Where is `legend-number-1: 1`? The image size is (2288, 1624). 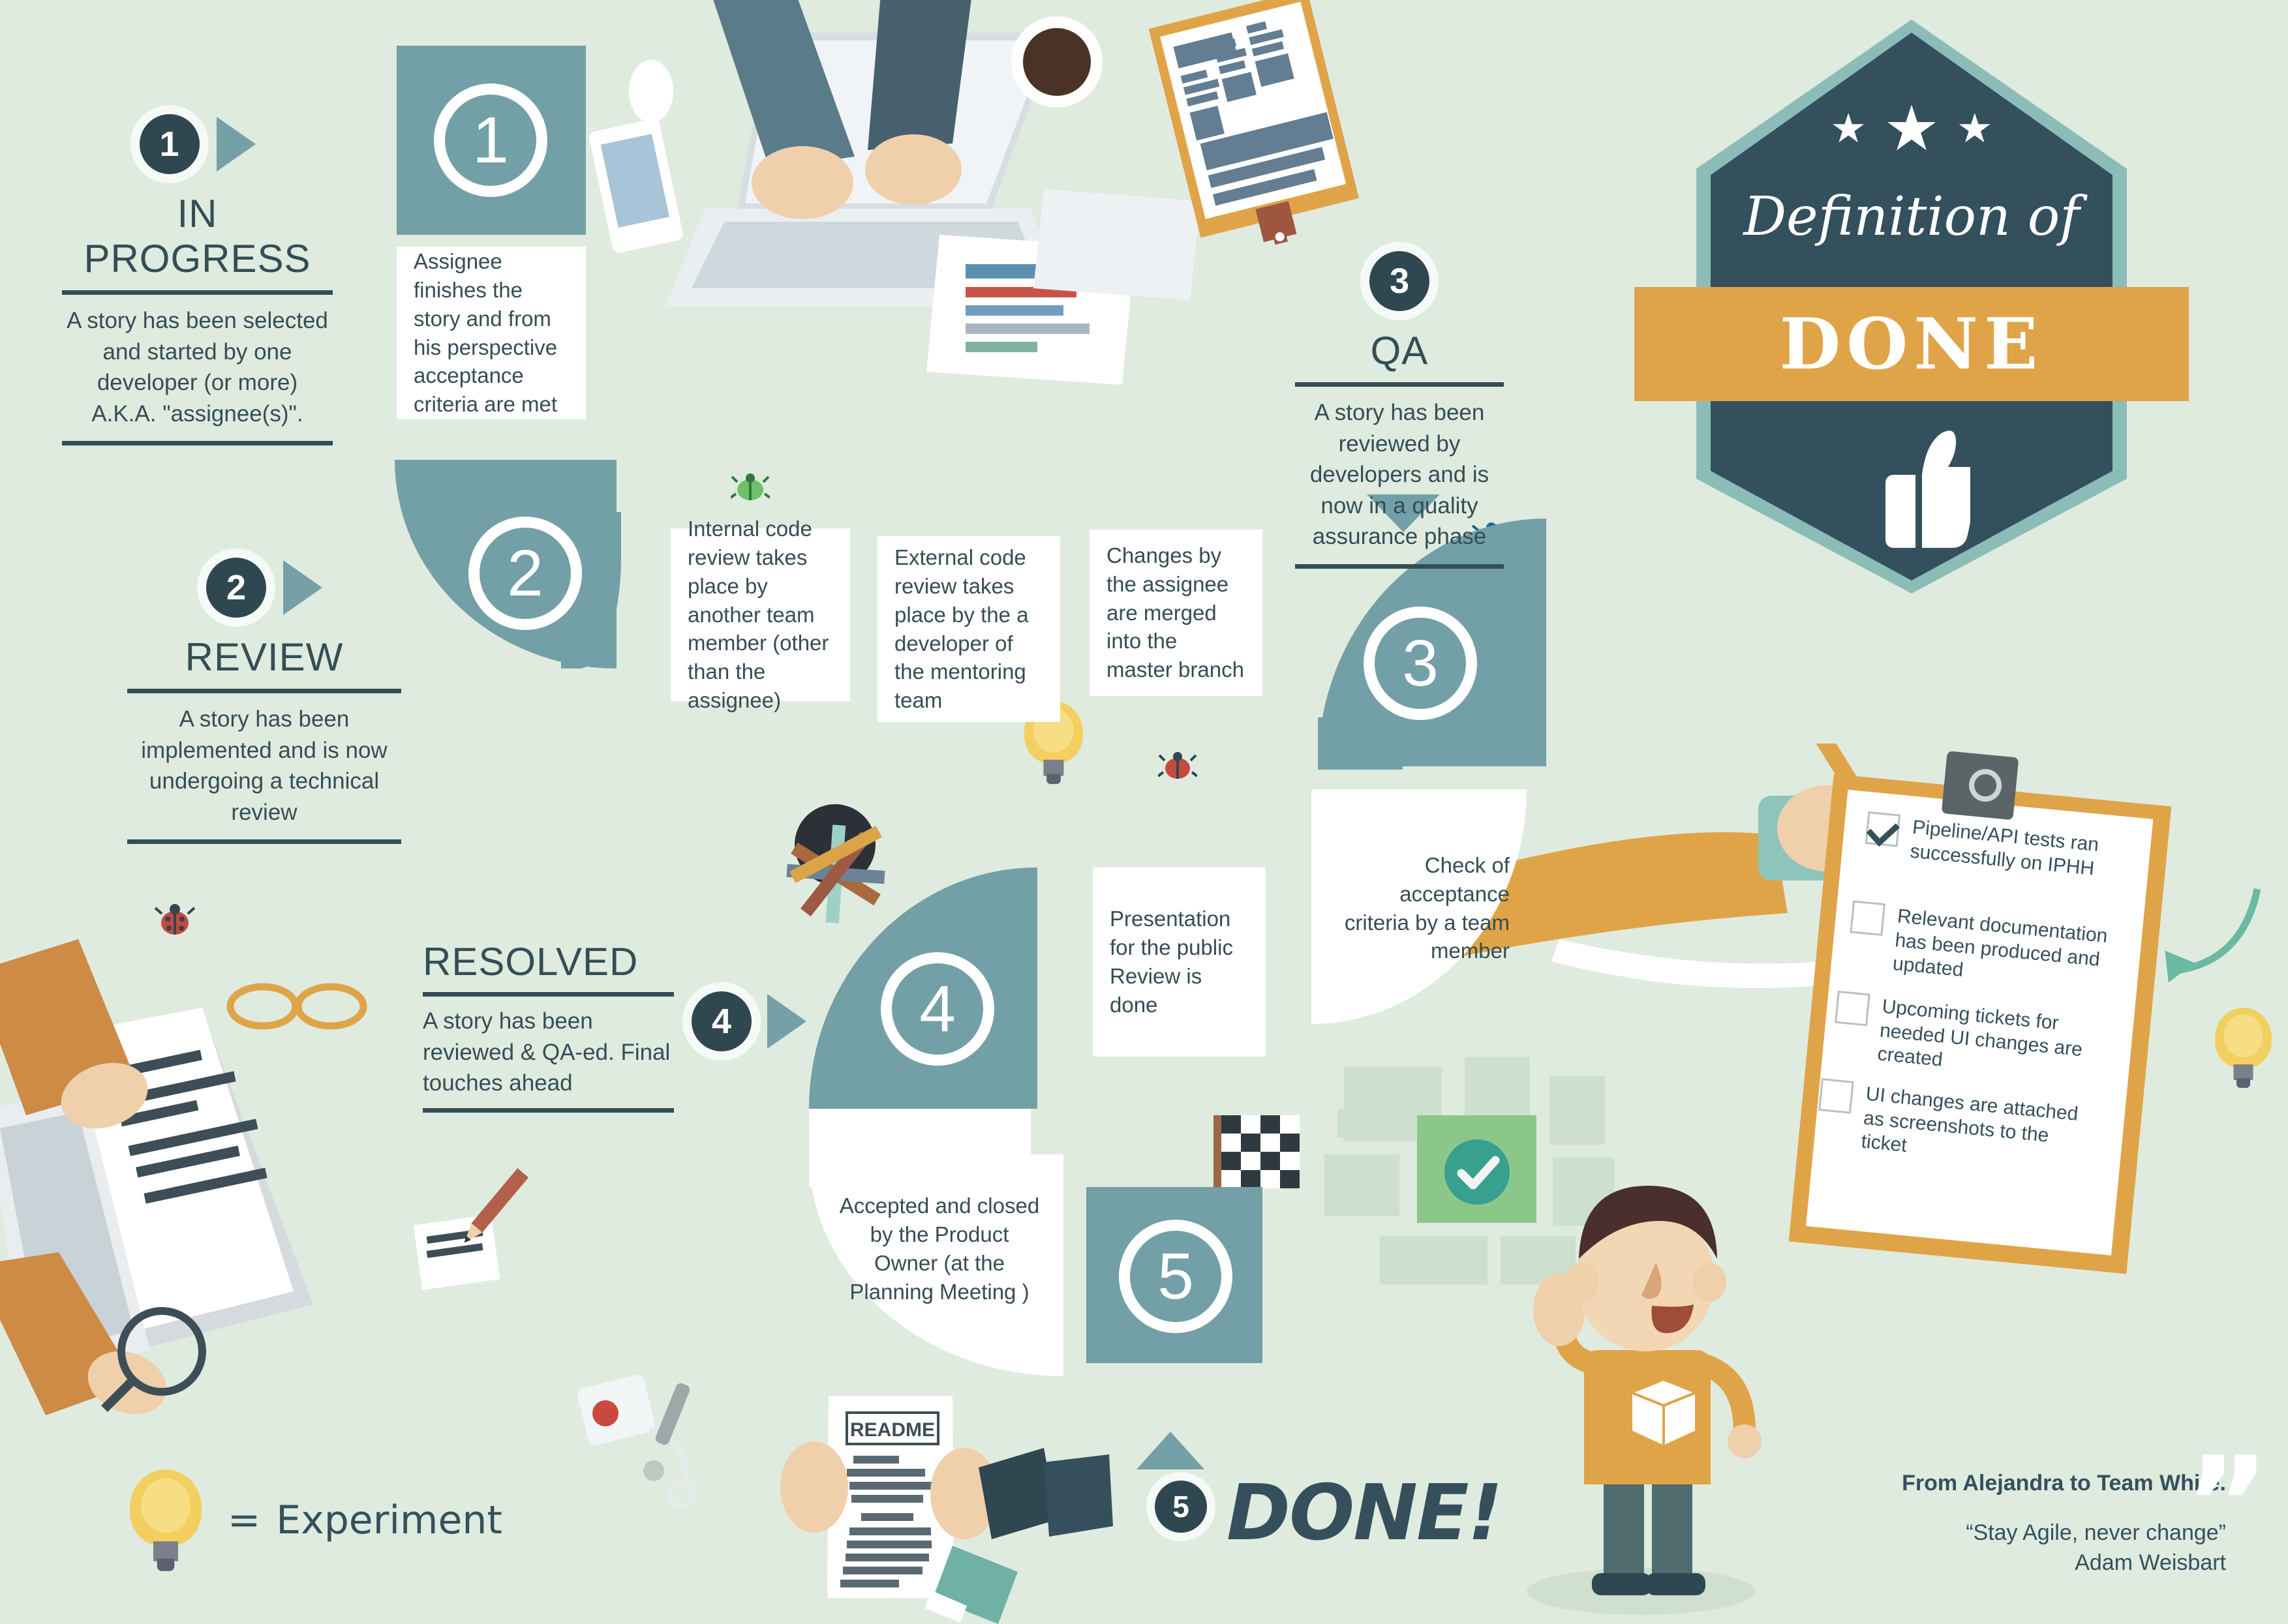
legend-number-1: 1 is located at coordinates (169, 144).